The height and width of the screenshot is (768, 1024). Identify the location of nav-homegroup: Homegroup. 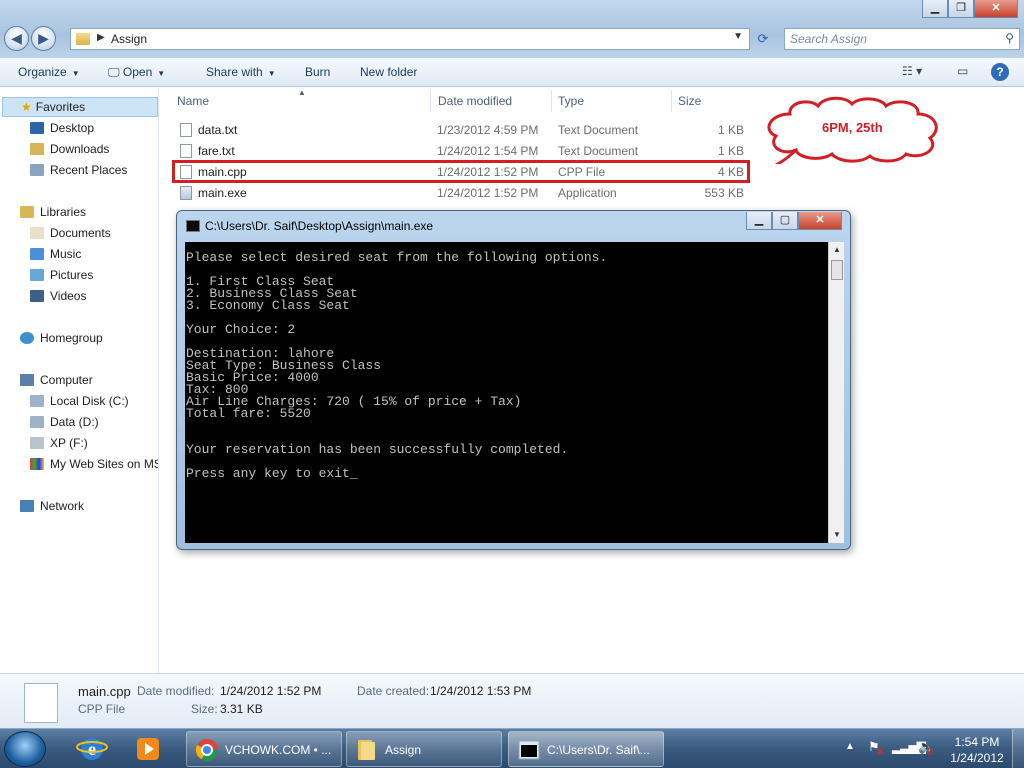
(61, 338).